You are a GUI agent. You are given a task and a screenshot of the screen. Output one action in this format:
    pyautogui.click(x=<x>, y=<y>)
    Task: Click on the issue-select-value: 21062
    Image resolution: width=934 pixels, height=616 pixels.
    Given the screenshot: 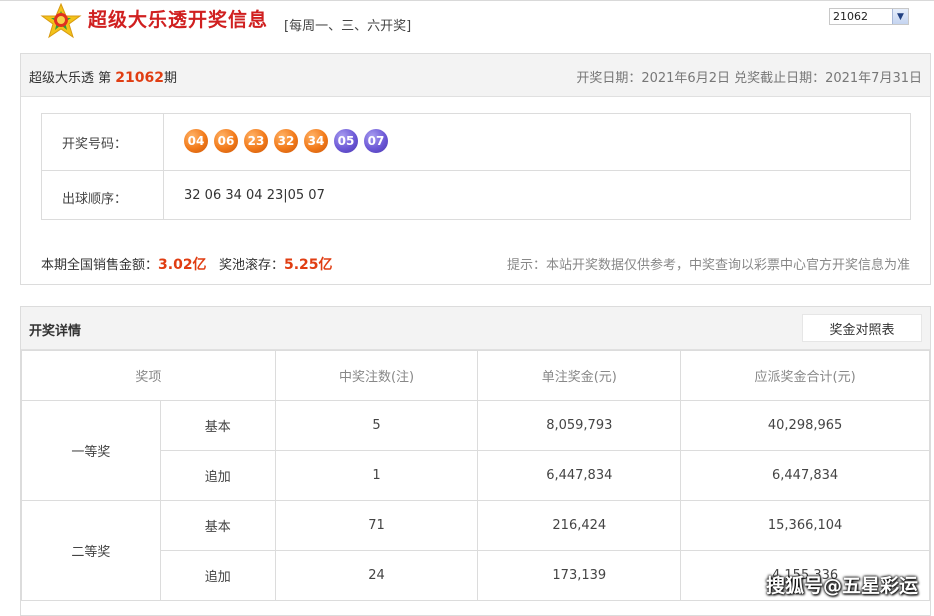 What is the action you would take?
    pyautogui.click(x=850, y=16)
    